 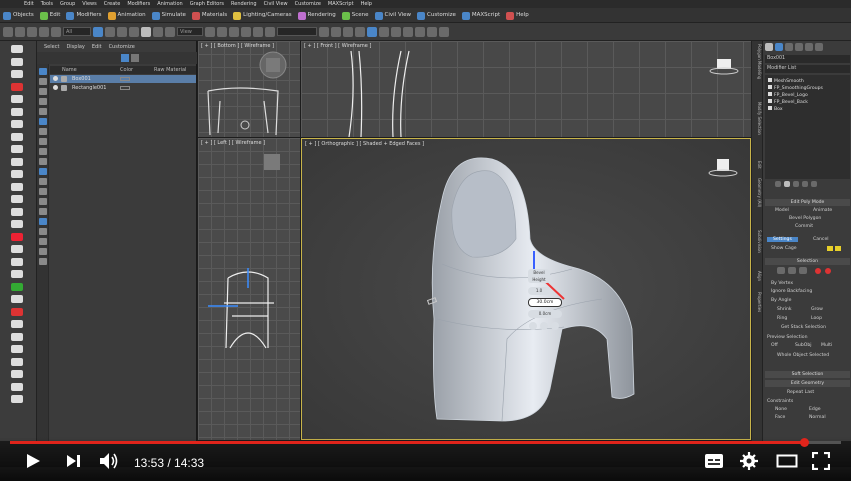 I want to click on spinner-snap-icon, so click(x=270, y=31).